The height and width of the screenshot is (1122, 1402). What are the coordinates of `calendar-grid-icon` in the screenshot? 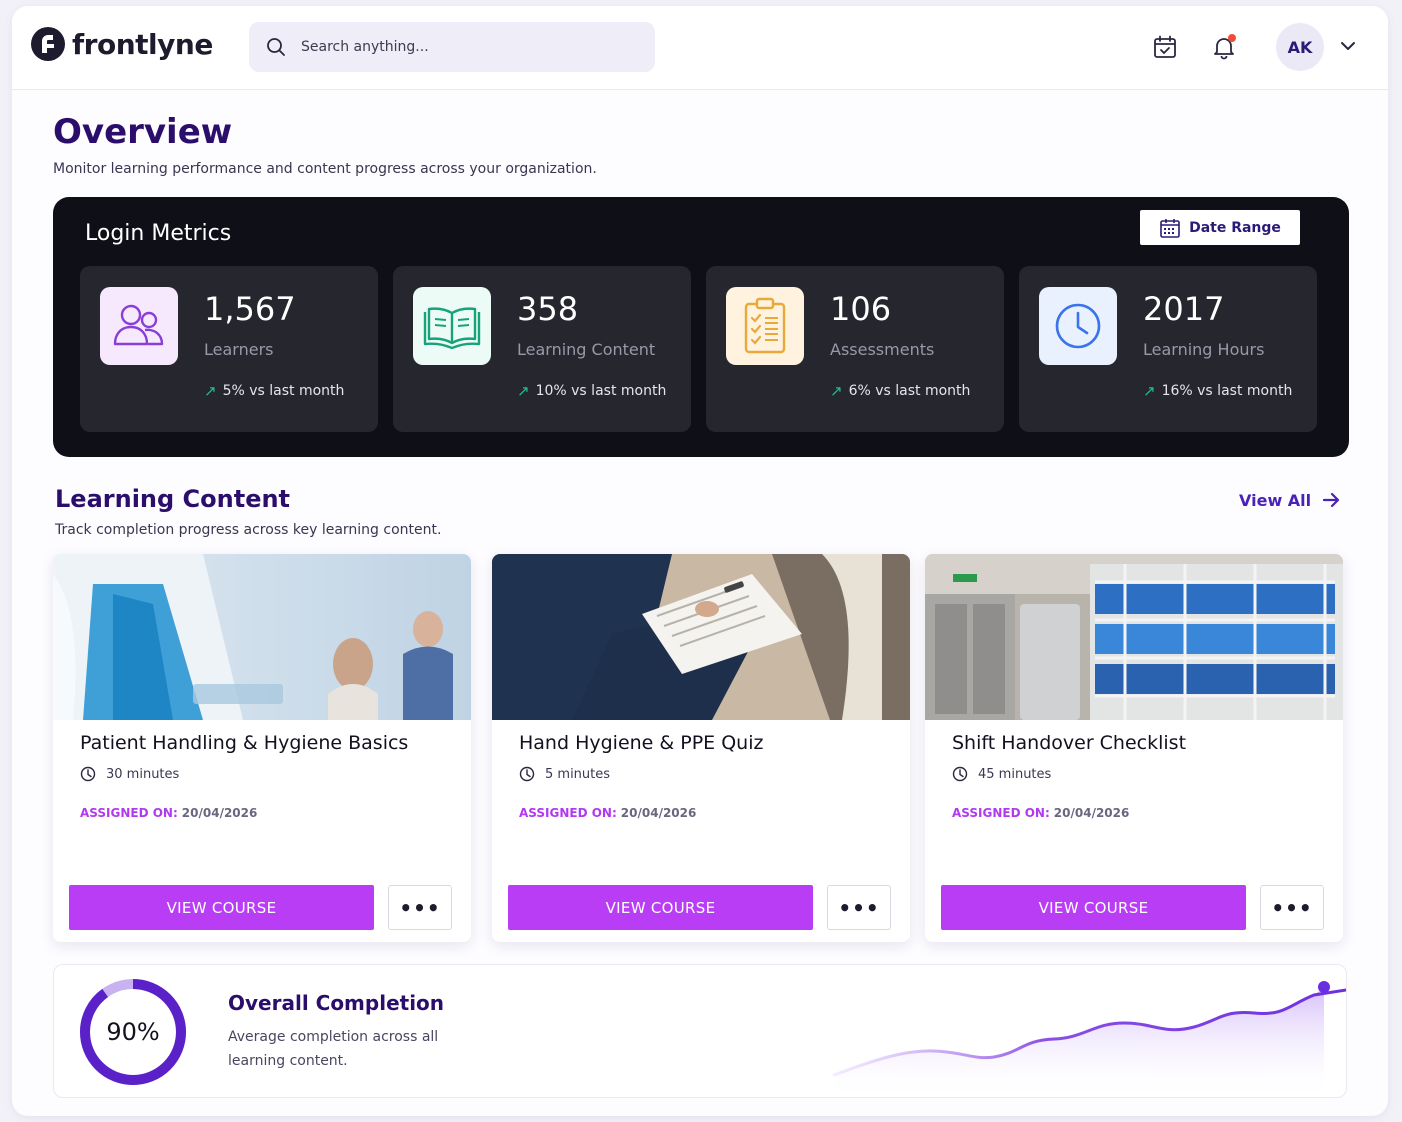 It's located at (1170, 228).